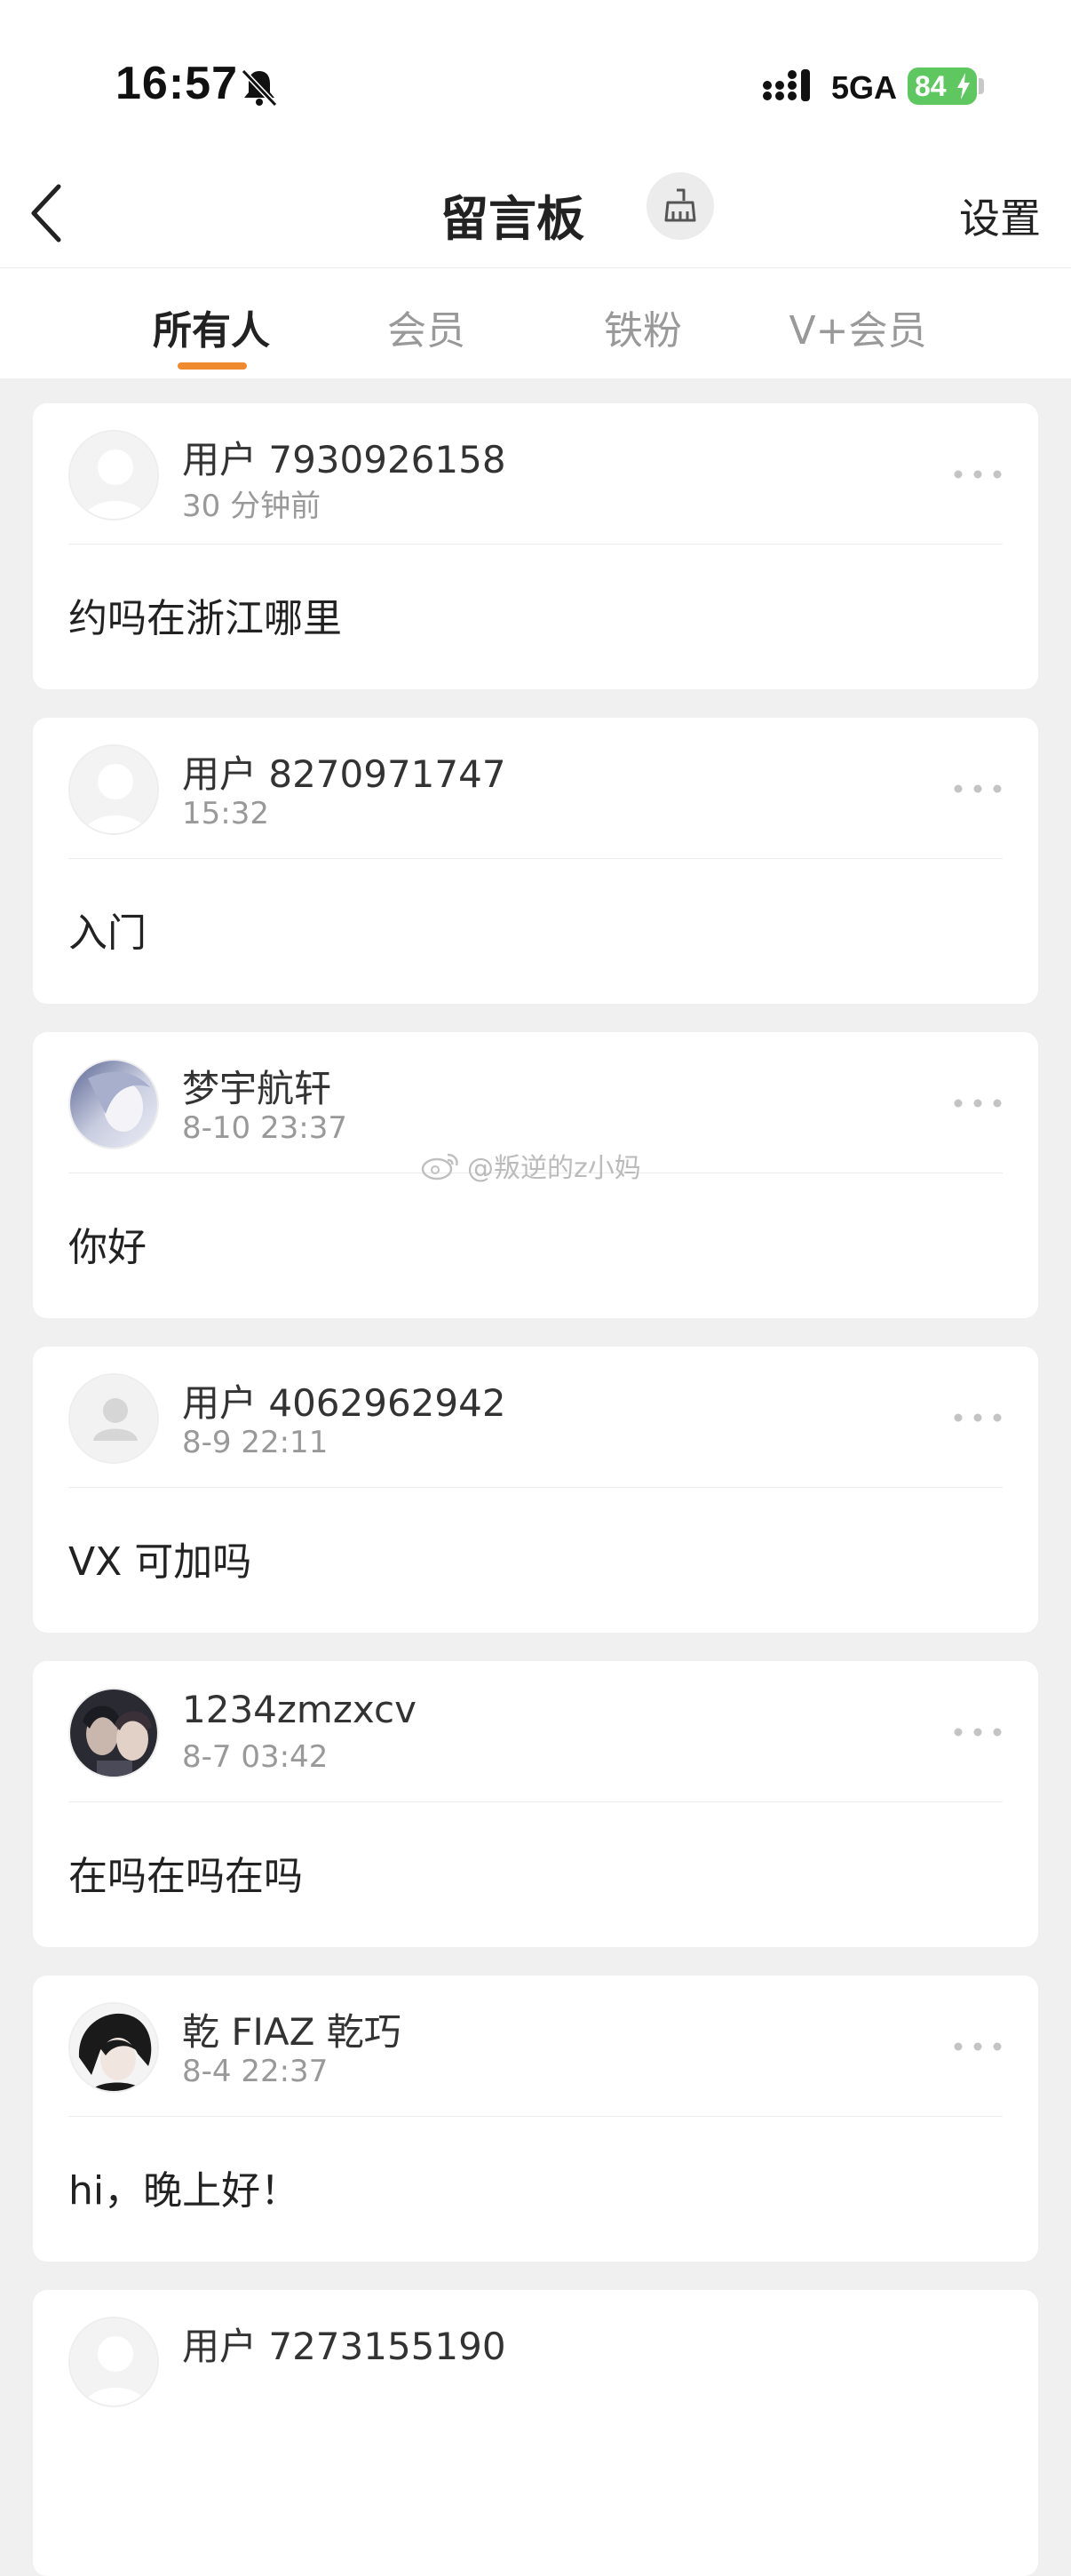  Describe the element at coordinates (291, 2029) in the screenshot. I see `user-name: 乾 FIAZ 乾巧` at that location.